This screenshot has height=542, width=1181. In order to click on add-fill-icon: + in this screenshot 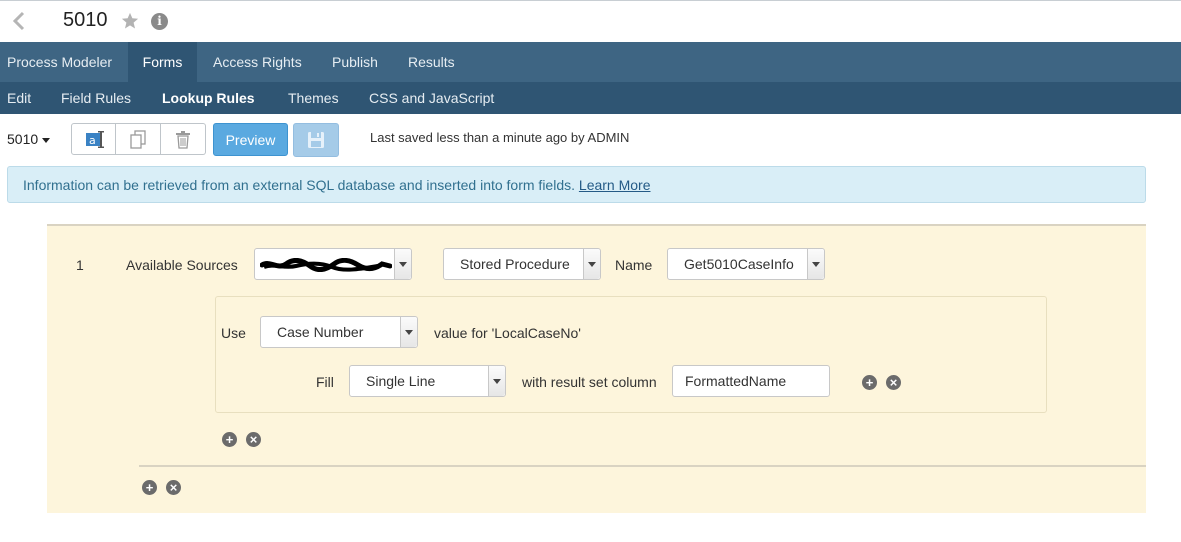, I will do `click(869, 382)`.